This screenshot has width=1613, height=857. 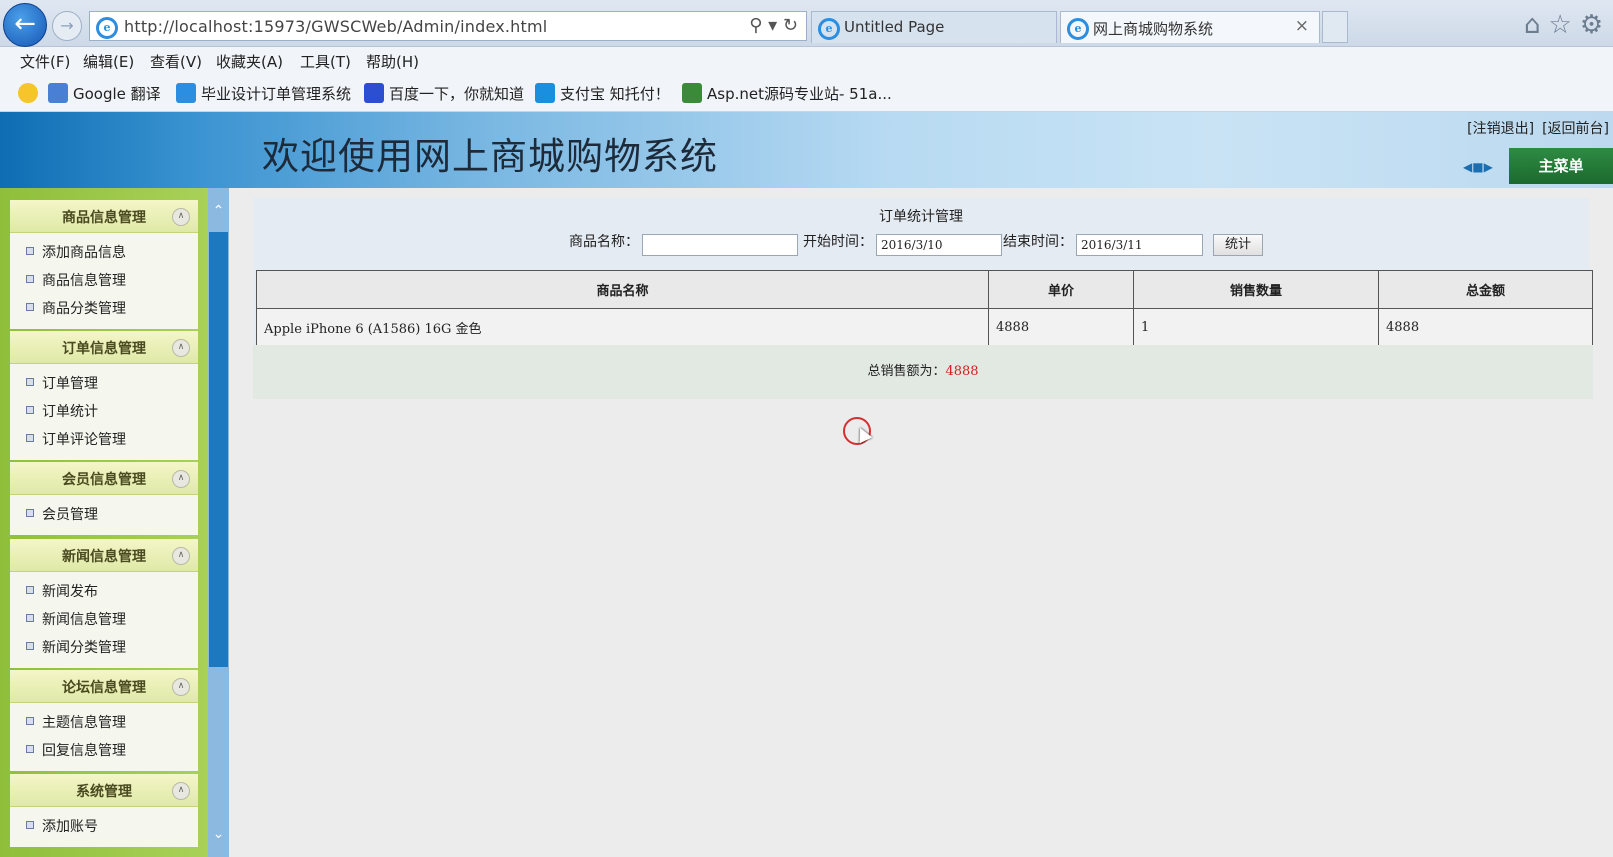 What do you see at coordinates (186, 93) in the screenshot?
I see `ie-page-icon` at bounding box center [186, 93].